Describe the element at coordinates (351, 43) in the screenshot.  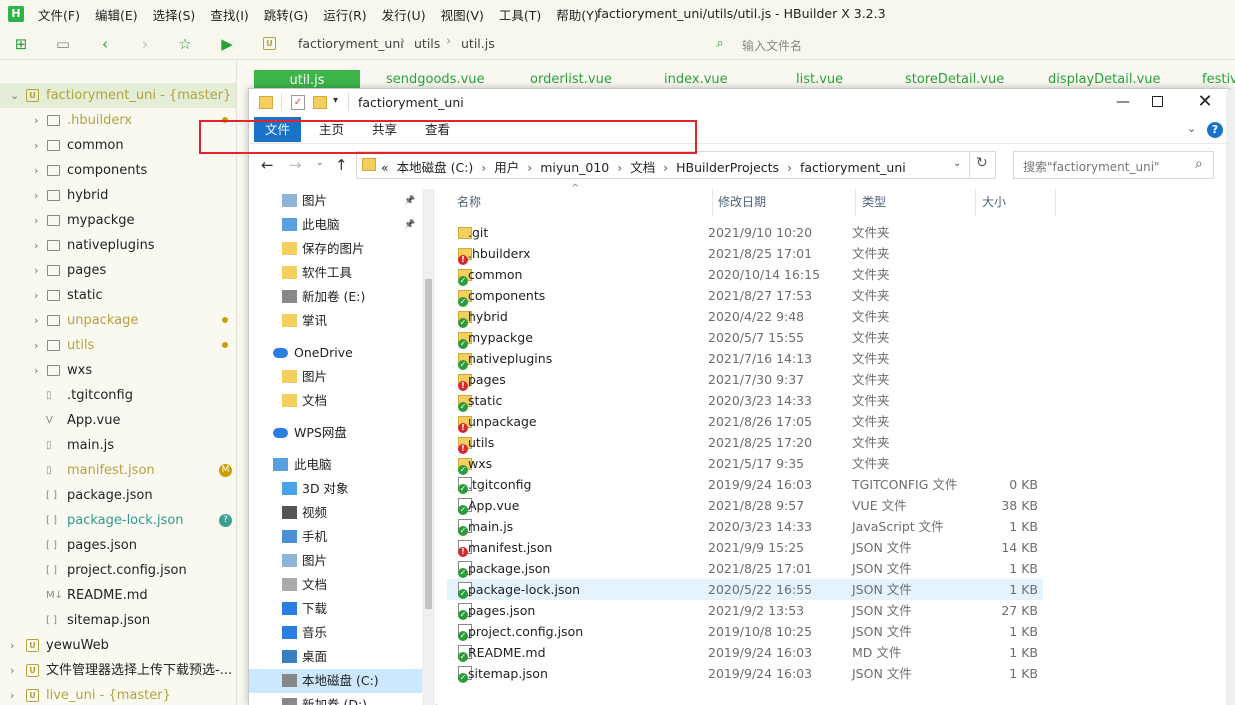
I see `breadcrumb-project: factioryment_uni` at that location.